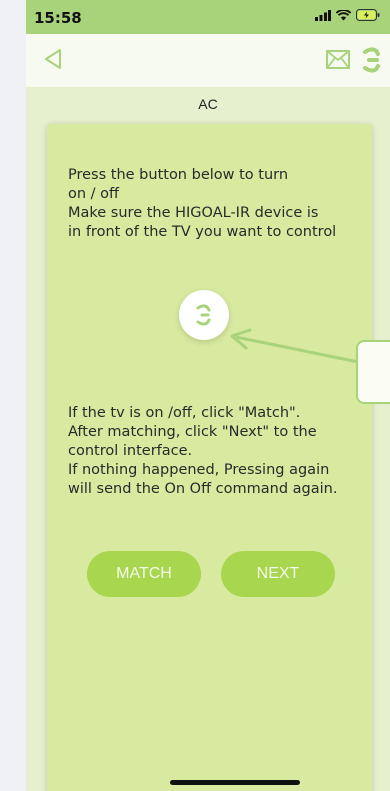 Image resolution: width=390 pixels, height=791 pixels. What do you see at coordinates (368, 15) in the screenshot?
I see `battery-charging-icon` at bounding box center [368, 15].